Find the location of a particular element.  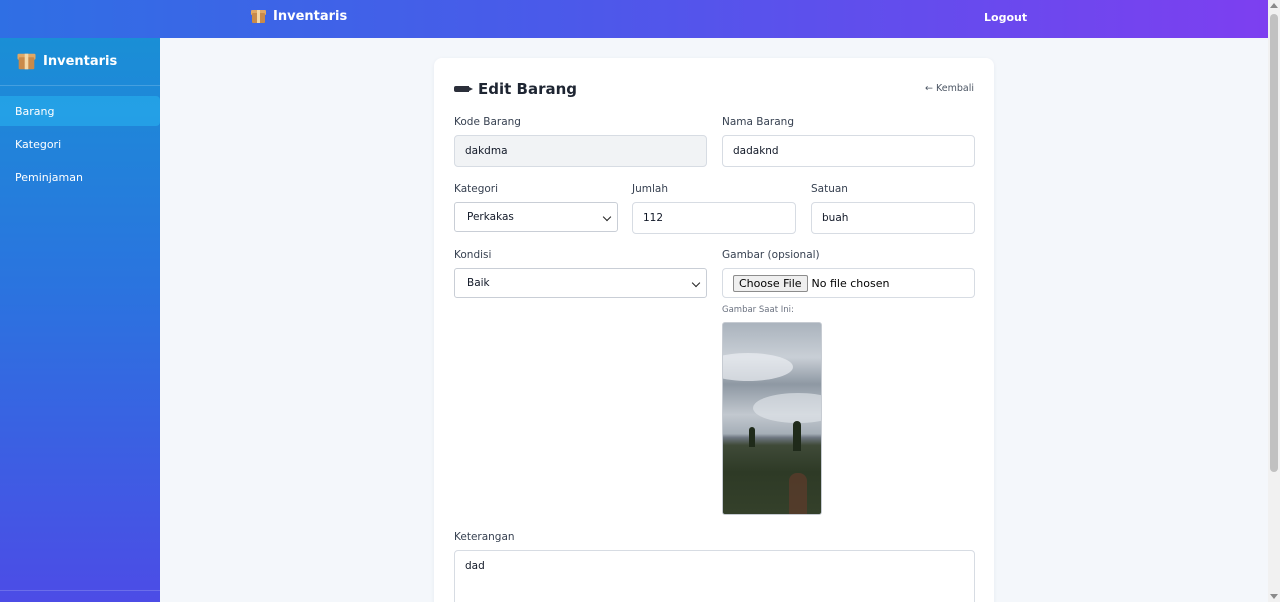

sidebar-item-kategori: Kategori is located at coordinates (80, 144).